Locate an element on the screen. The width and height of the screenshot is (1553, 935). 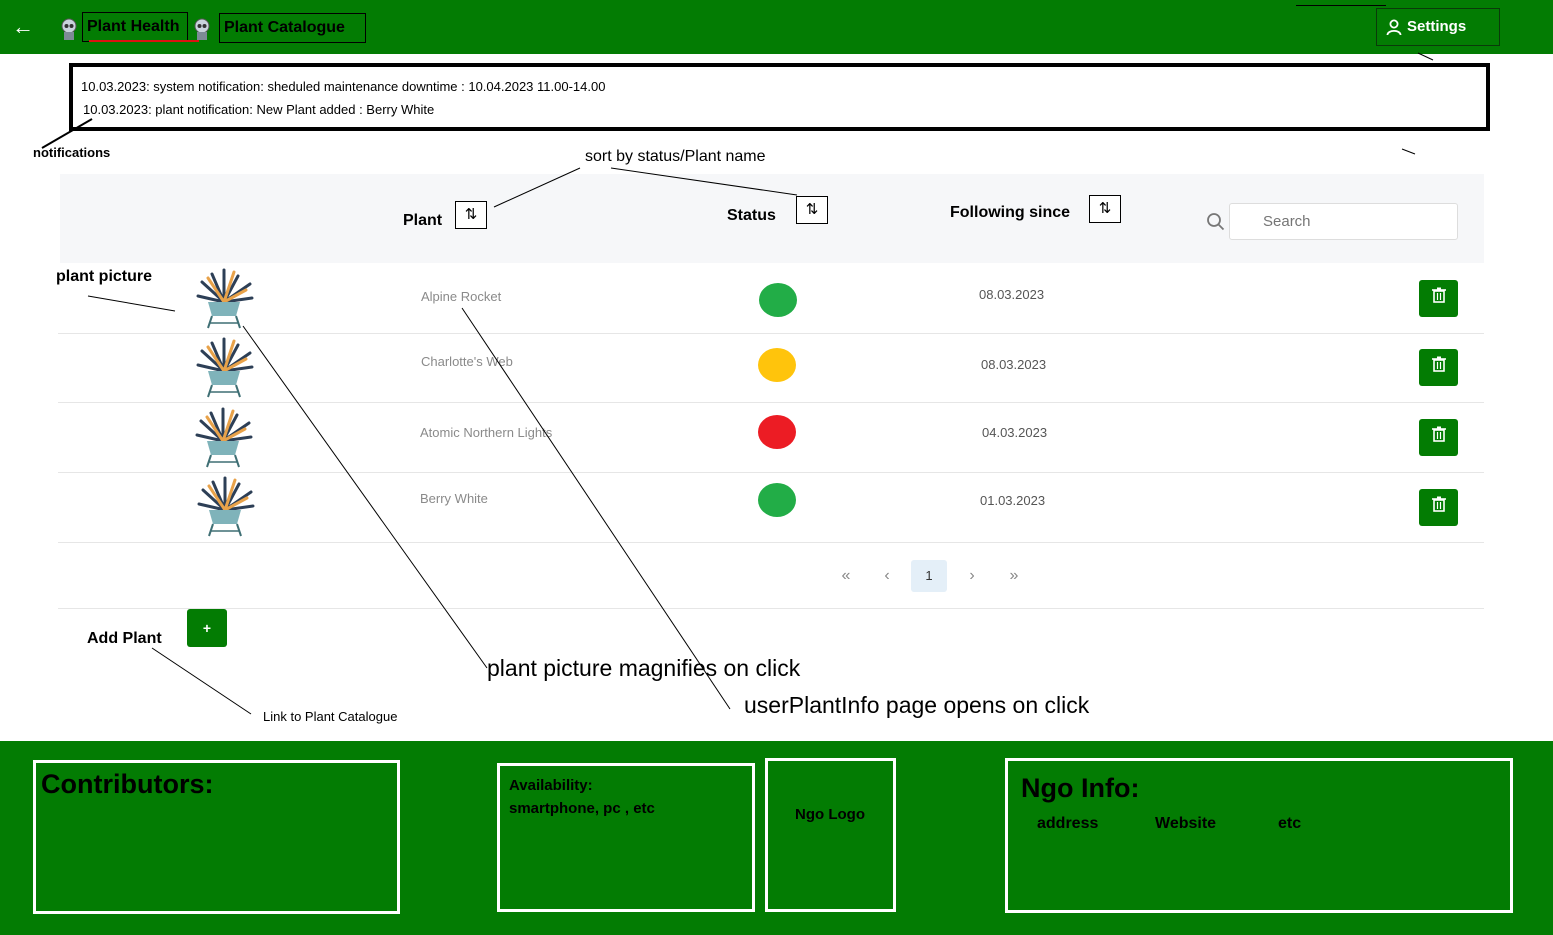
ngo-logo: Ngo Logo is located at coordinates (830, 814).